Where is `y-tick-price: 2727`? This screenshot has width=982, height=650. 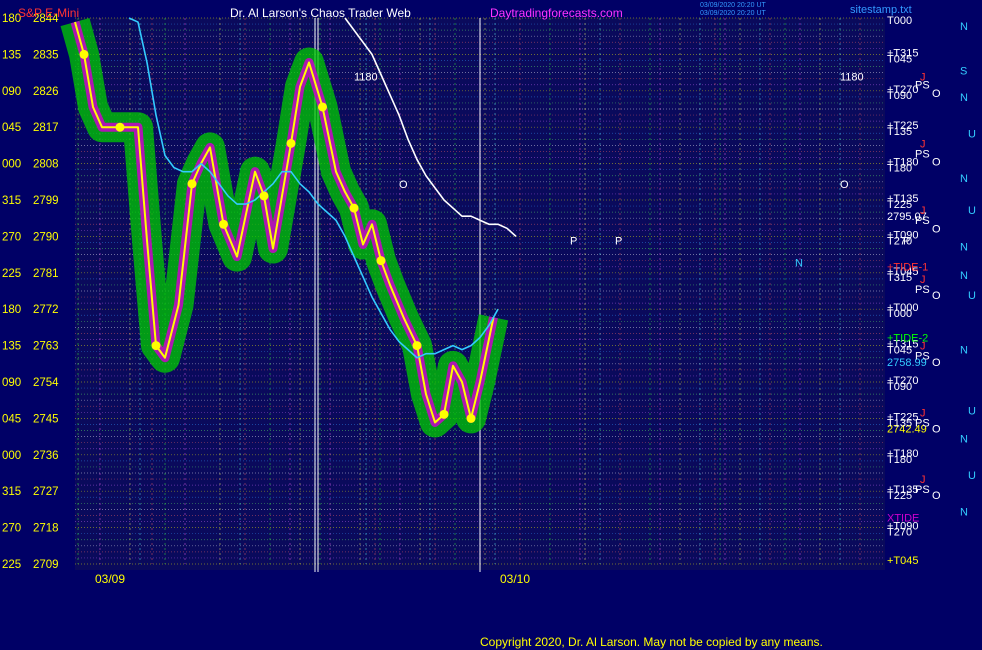 y-tick-price: 2727 is located at coordinates (46, 492).